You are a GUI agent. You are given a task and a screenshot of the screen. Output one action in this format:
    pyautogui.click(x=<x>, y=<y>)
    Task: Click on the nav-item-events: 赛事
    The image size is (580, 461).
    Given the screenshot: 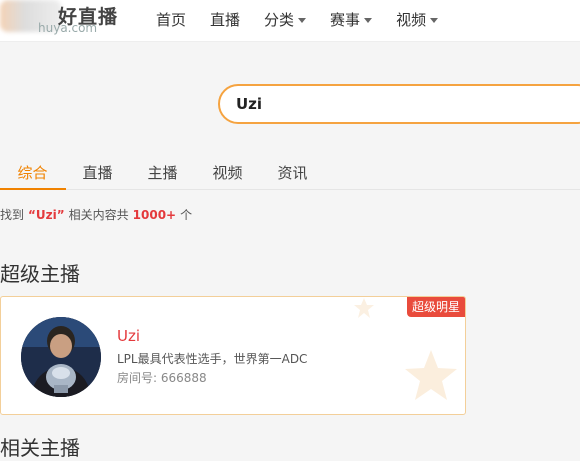 What is the action you would take?
    pyautogui.click(x=351, y=20)
    